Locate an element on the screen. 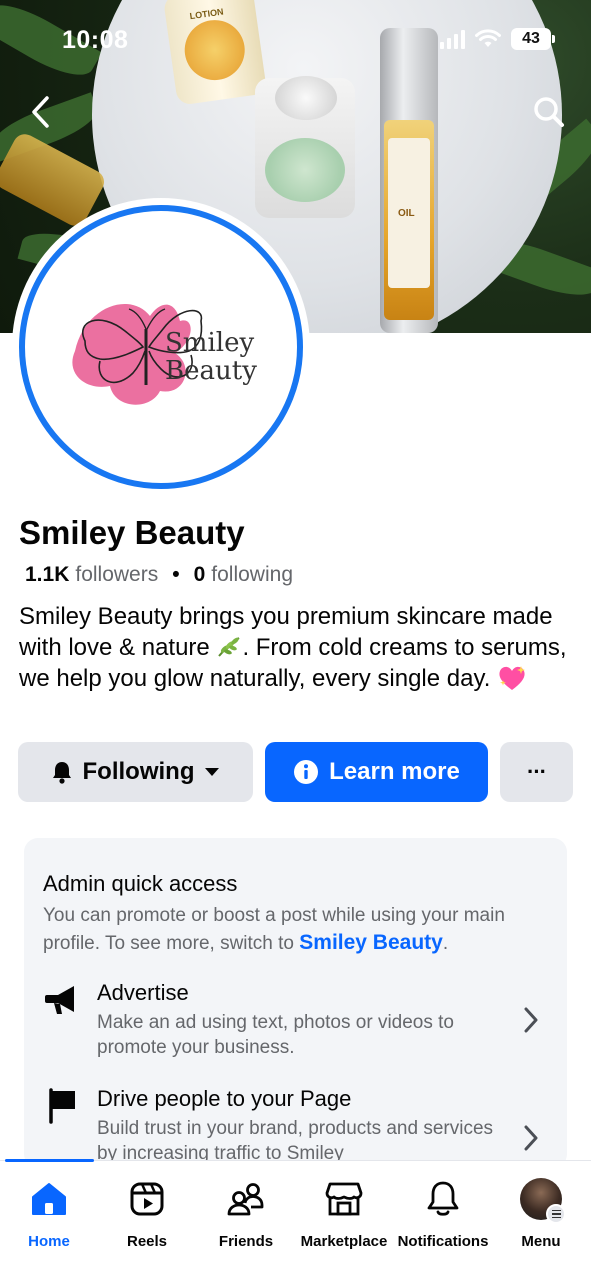 This screenshot has height=1280, width=591. nav-marketplace: Marketplace is located at coordinates (344, 1213).